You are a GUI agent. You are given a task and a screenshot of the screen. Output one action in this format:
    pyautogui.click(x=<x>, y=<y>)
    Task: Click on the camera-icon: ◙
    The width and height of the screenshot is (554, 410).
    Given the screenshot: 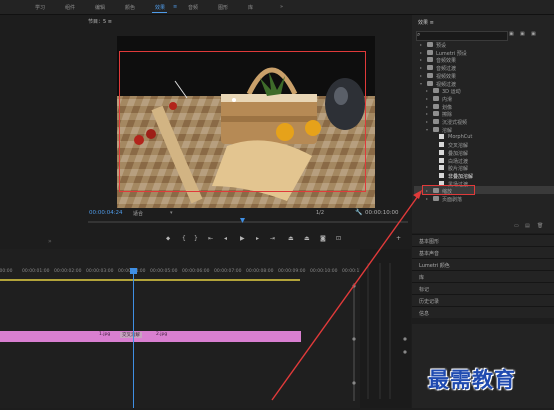 What is the action you would take?
    pyautogui.click(x=323, y=238)
    